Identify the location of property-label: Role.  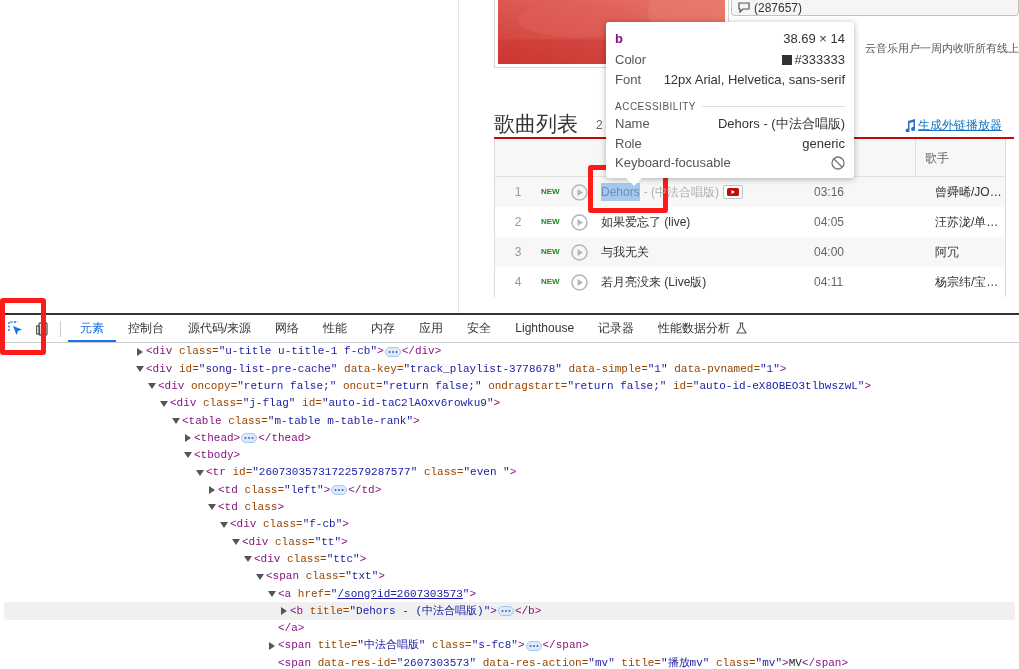
(628, 143).